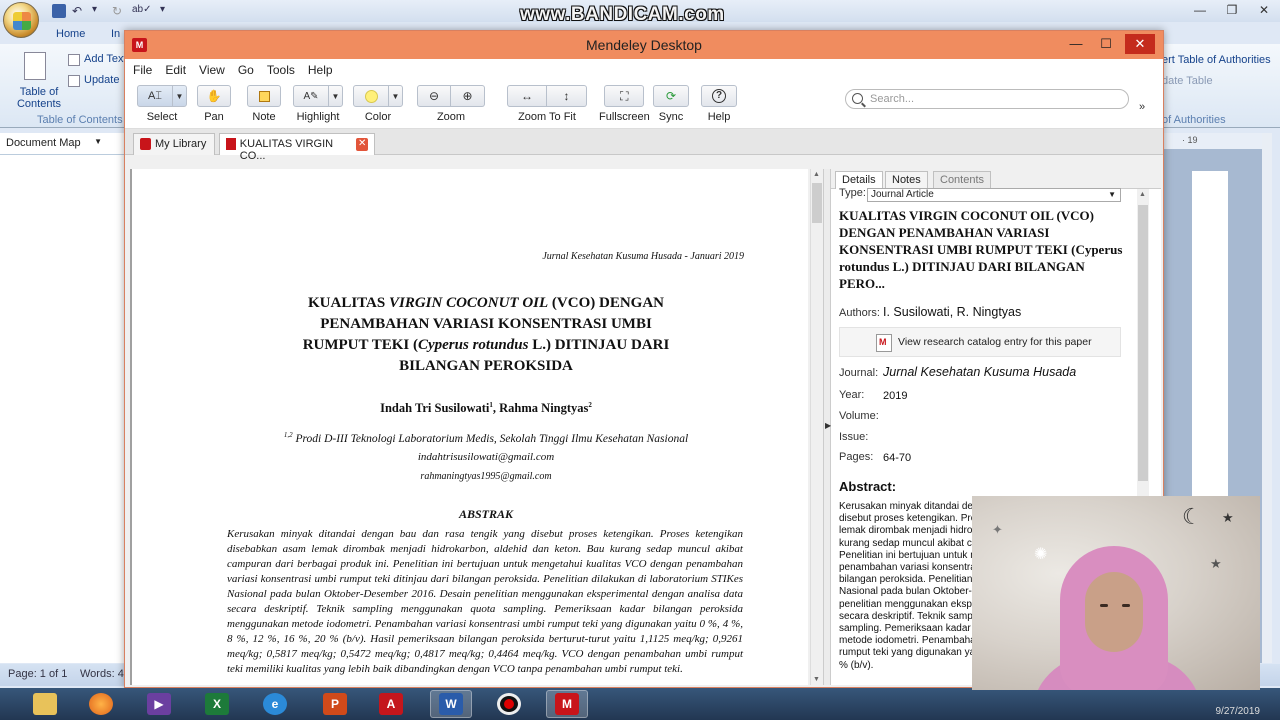 The width and height of the screenshot is (1280, 720). I want to click on insert-toa-button: ert Table of Authorities, so click(1216, 60).